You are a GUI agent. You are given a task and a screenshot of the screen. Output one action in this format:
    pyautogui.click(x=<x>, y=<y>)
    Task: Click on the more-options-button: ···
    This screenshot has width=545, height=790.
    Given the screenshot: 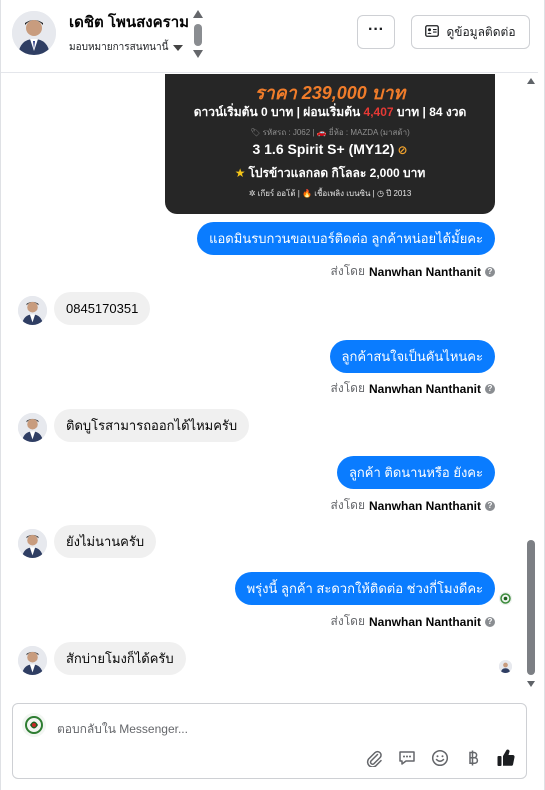 What is the action you would take?
    pyautogui.click(x=376, y=32)
    